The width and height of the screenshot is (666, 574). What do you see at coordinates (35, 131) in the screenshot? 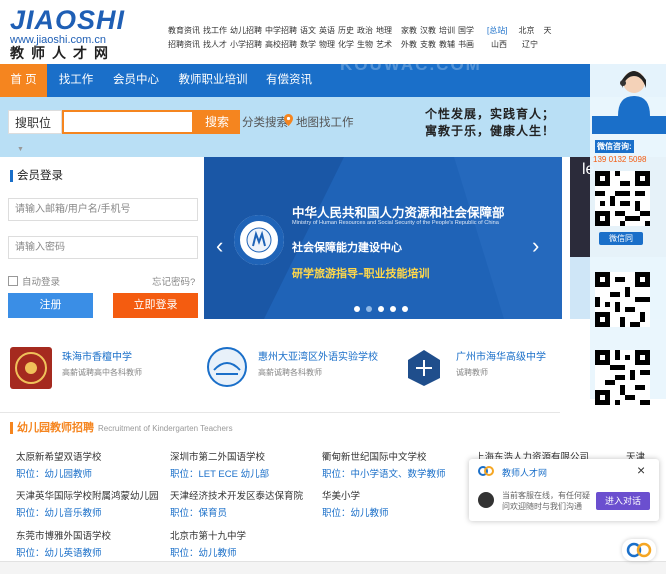
I see `search-type-select: 搜职位 ▼` at bounding box center [35, 131].